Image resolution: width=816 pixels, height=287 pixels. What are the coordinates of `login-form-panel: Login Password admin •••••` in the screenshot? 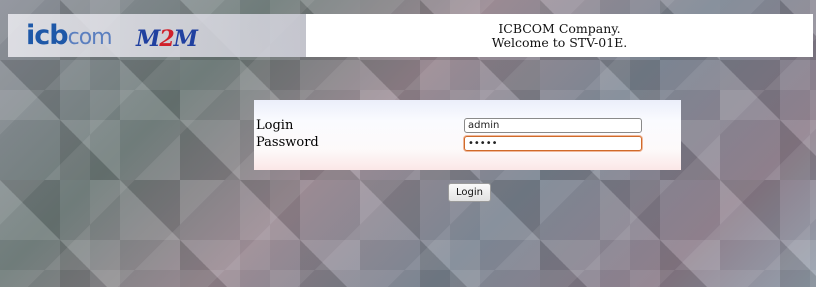 It's located at (467, 135).